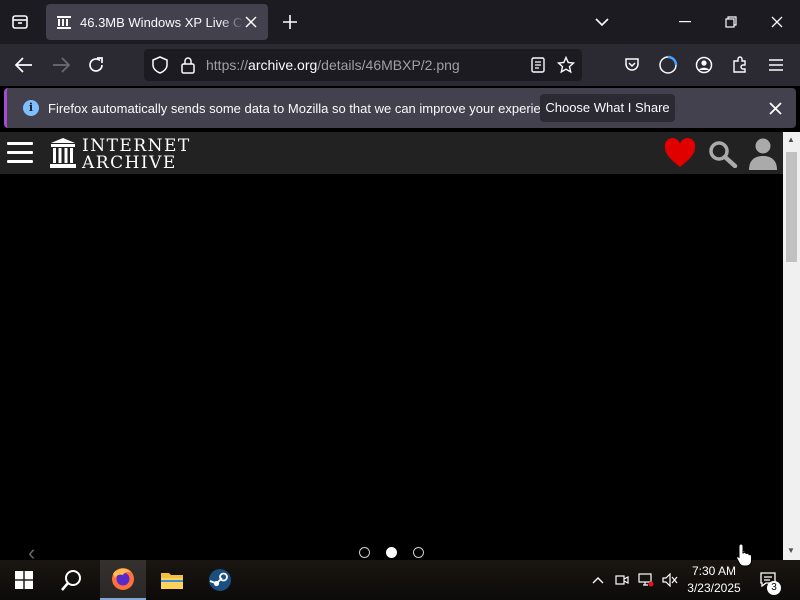  I want to click on navigation-toolbar: https://archive.org/details/46MBXP/2.png, so click(400, 65).